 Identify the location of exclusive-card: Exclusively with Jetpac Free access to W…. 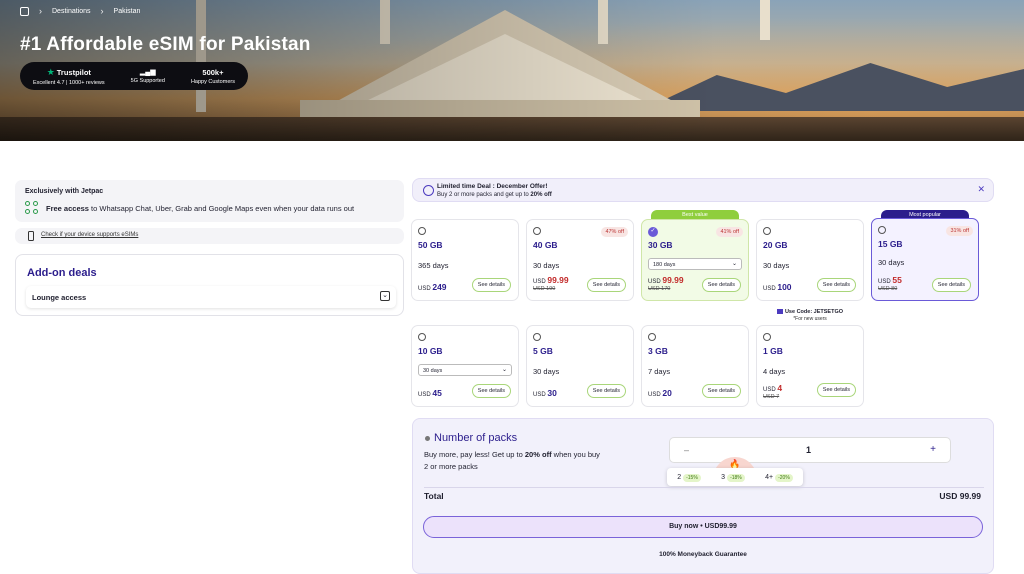
(209, 201).